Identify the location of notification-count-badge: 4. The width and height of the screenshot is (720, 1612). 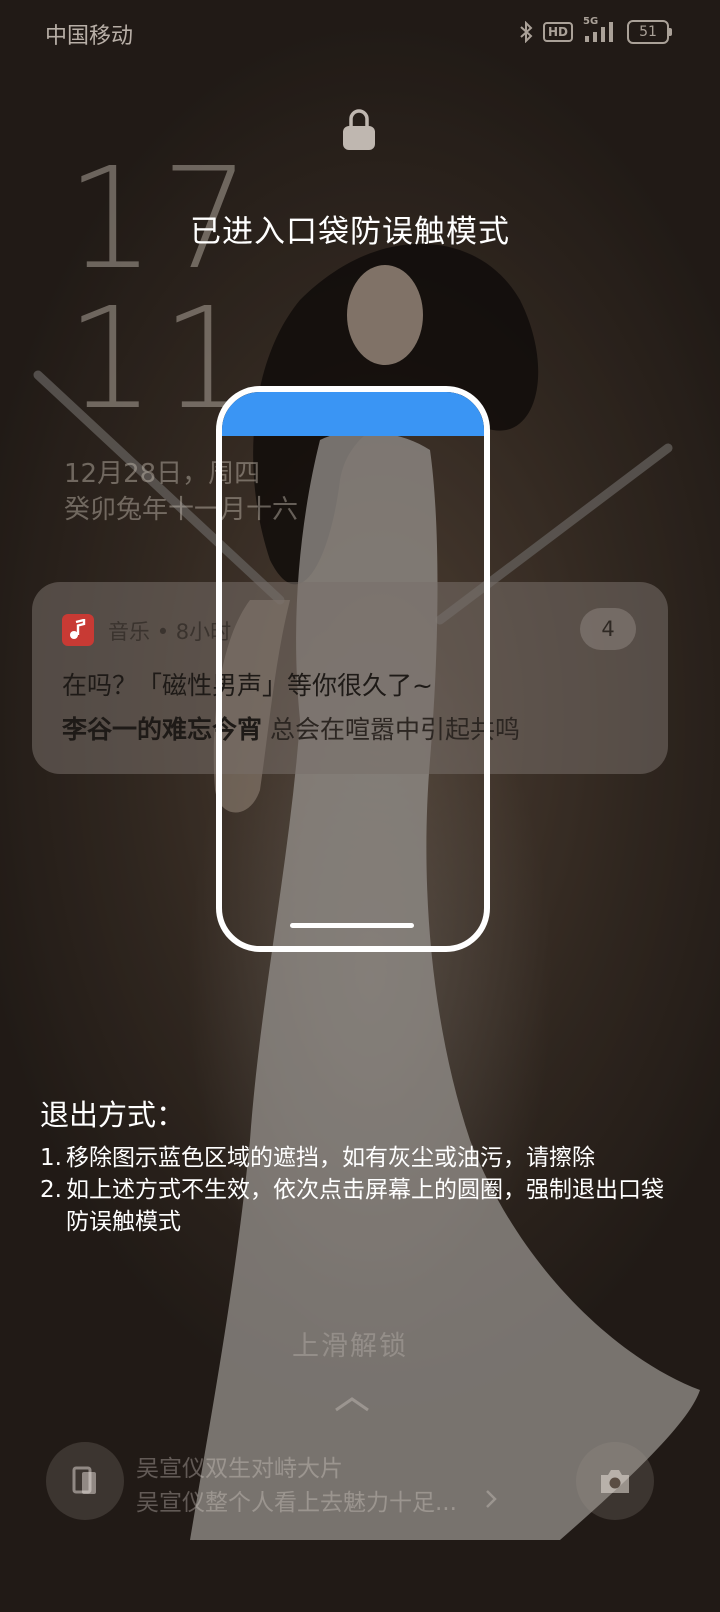
(608, 629).